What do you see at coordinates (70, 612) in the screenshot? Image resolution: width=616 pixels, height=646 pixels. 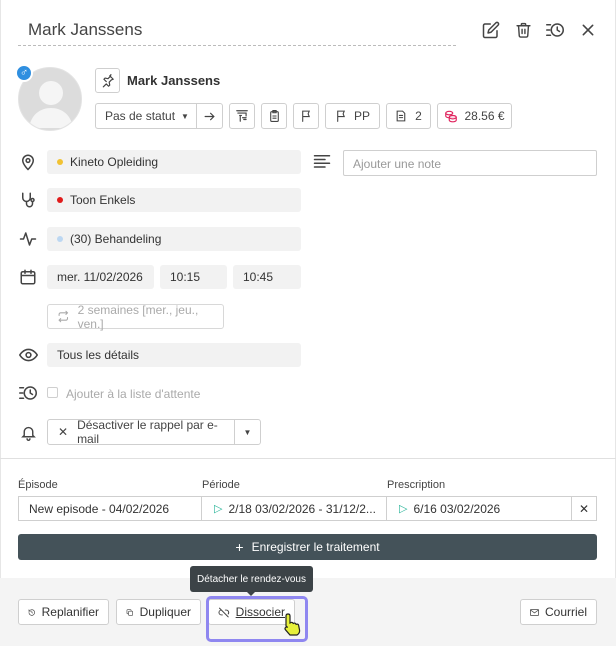 I see `reschedule-label: Replanifier` at bounding box center [70, 612].